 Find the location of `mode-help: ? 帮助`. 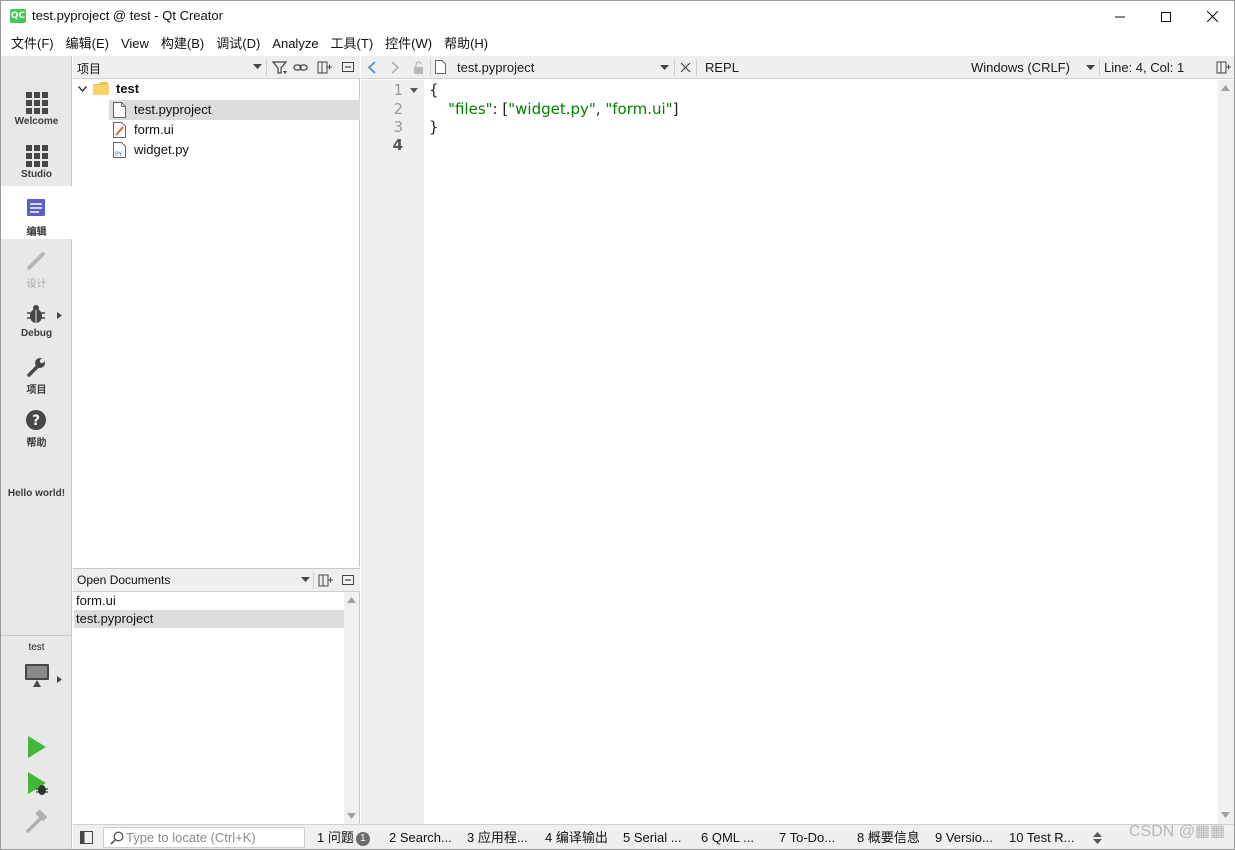

mode-help: ? 帮助 is located at coordinates (36, 427).